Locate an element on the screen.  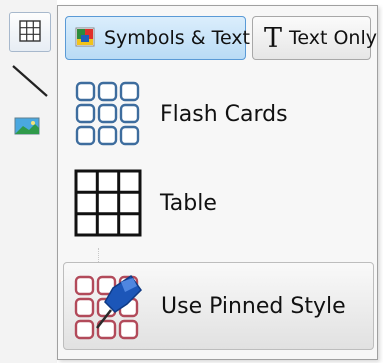
pinned-grid-icon is located at coordinates (109, 306).